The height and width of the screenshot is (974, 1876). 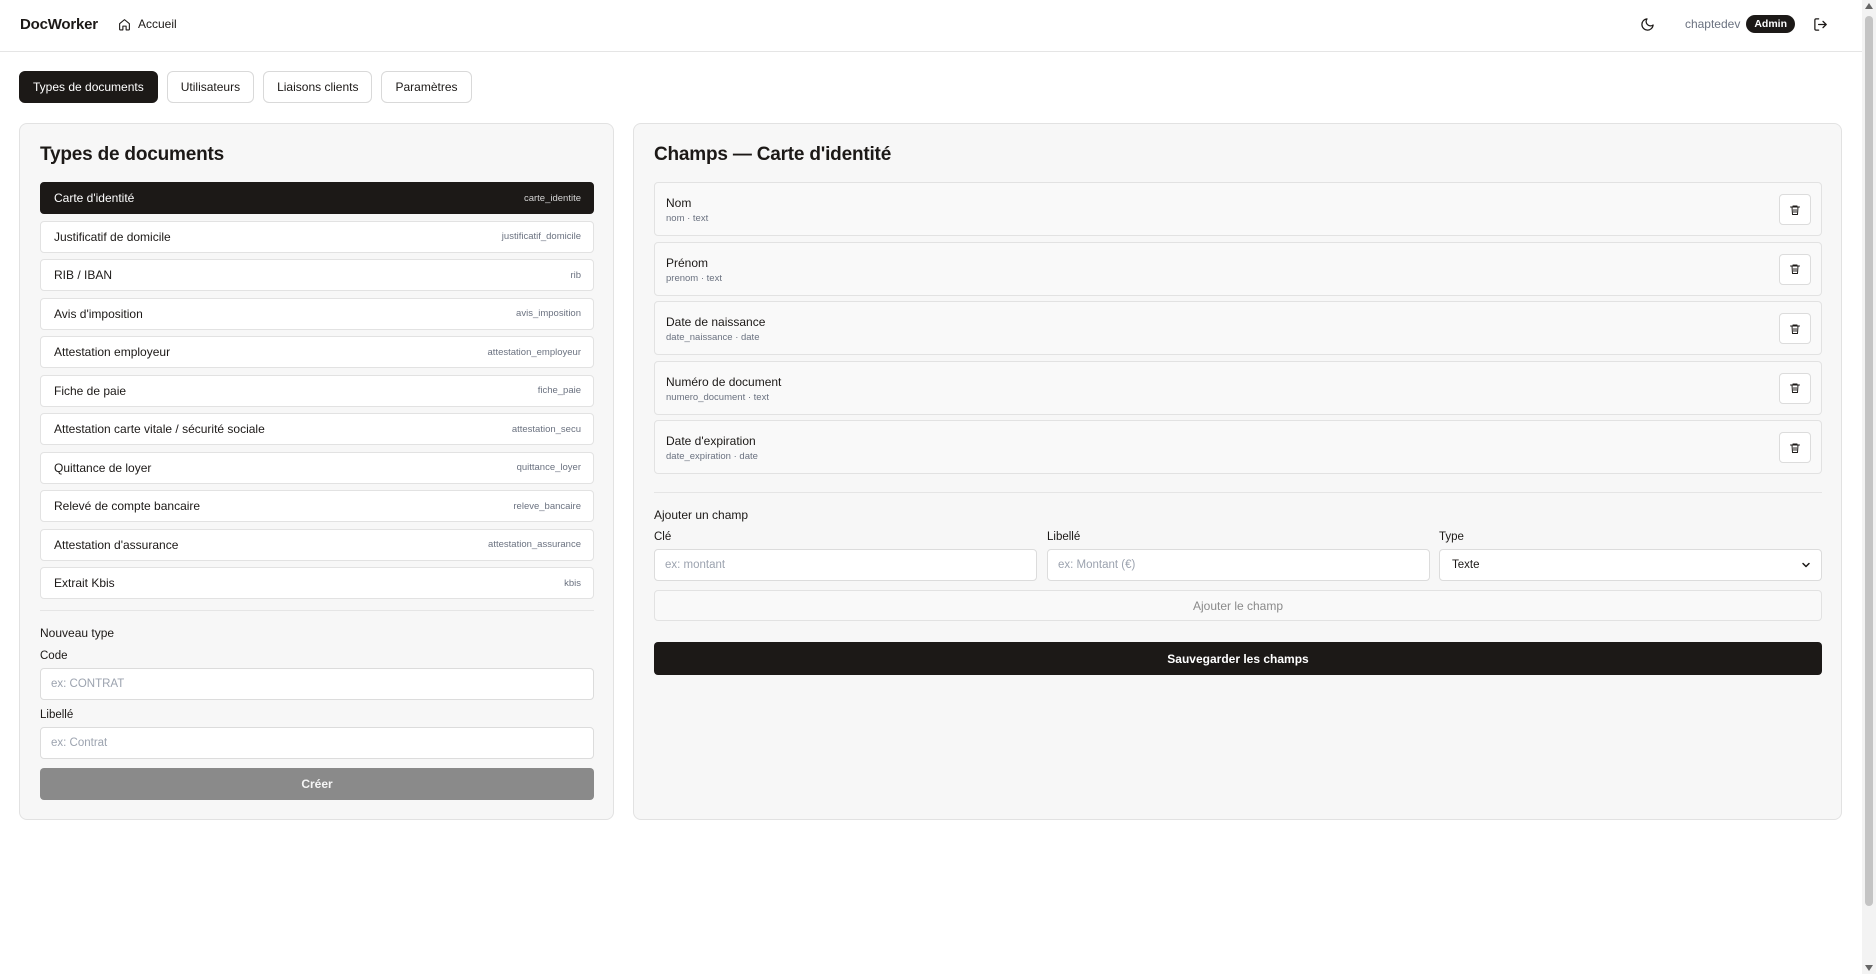 What do you see at coordinates (1820, 24) in the screenshot?
I see `logout-icon` at bounding box center [1820, 24].